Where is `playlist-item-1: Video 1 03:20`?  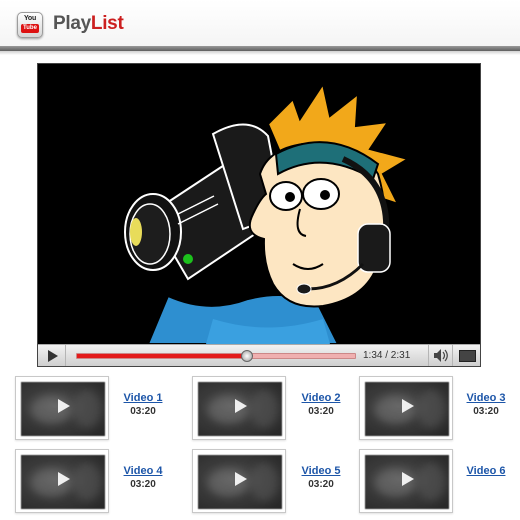
playlist-item-1: Video 1 03:20 is located at coordinates (143, 404).